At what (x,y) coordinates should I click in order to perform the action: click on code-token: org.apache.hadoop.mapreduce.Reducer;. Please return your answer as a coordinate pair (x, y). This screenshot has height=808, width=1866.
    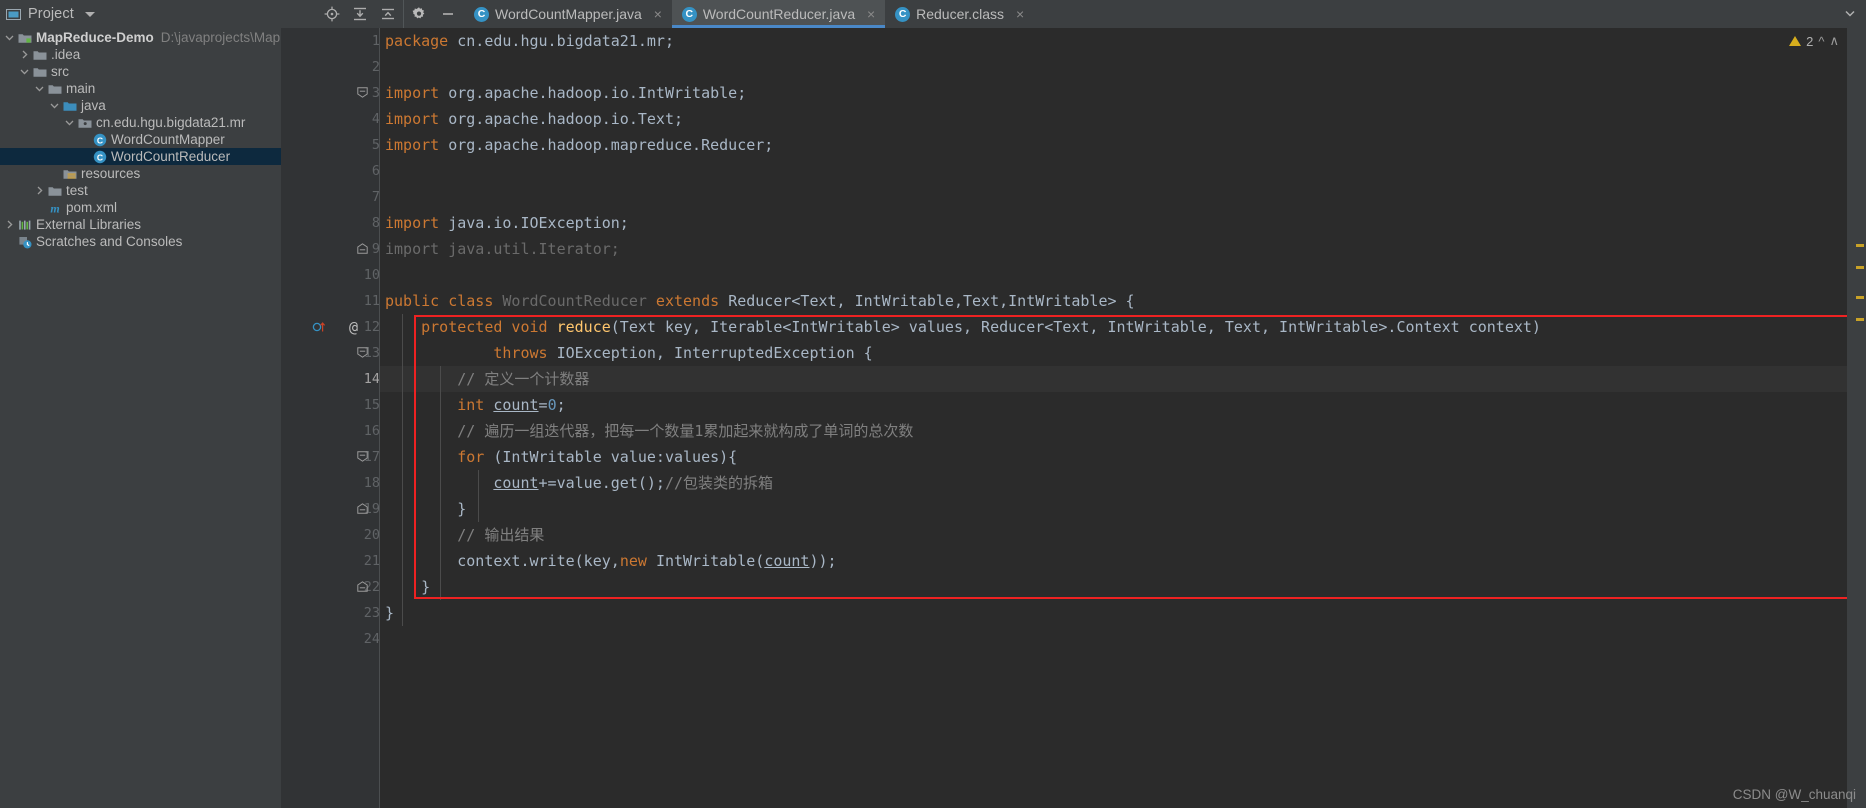
    Looking at the image, I should click on (606, 145).